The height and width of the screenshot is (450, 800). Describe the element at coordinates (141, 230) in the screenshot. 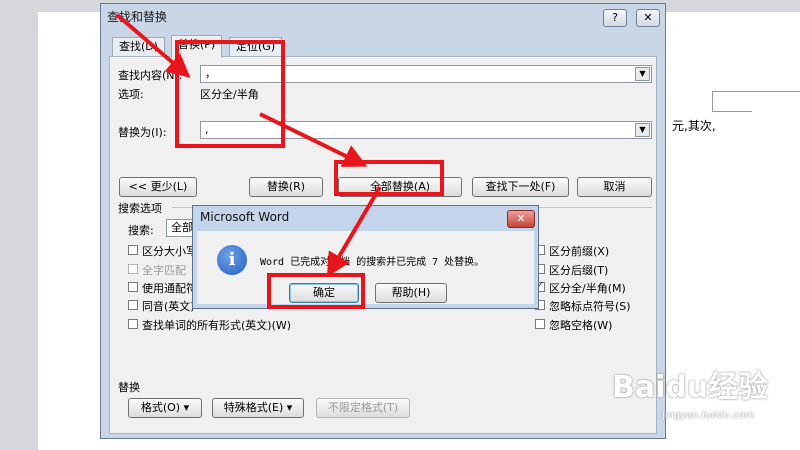

I see `search-direction-label: 搜索:` at that location.